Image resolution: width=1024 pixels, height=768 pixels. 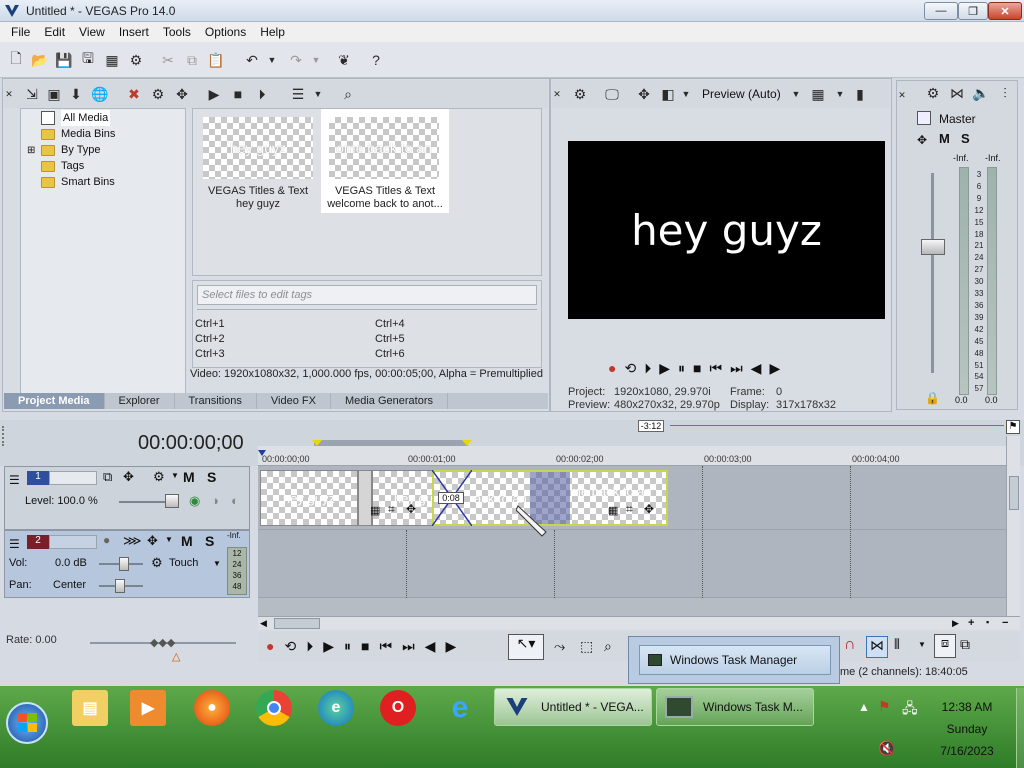 I want to click on horizontal-scrollbar: ◀ ▶ + ▪ −, so click(x=639, y=623).